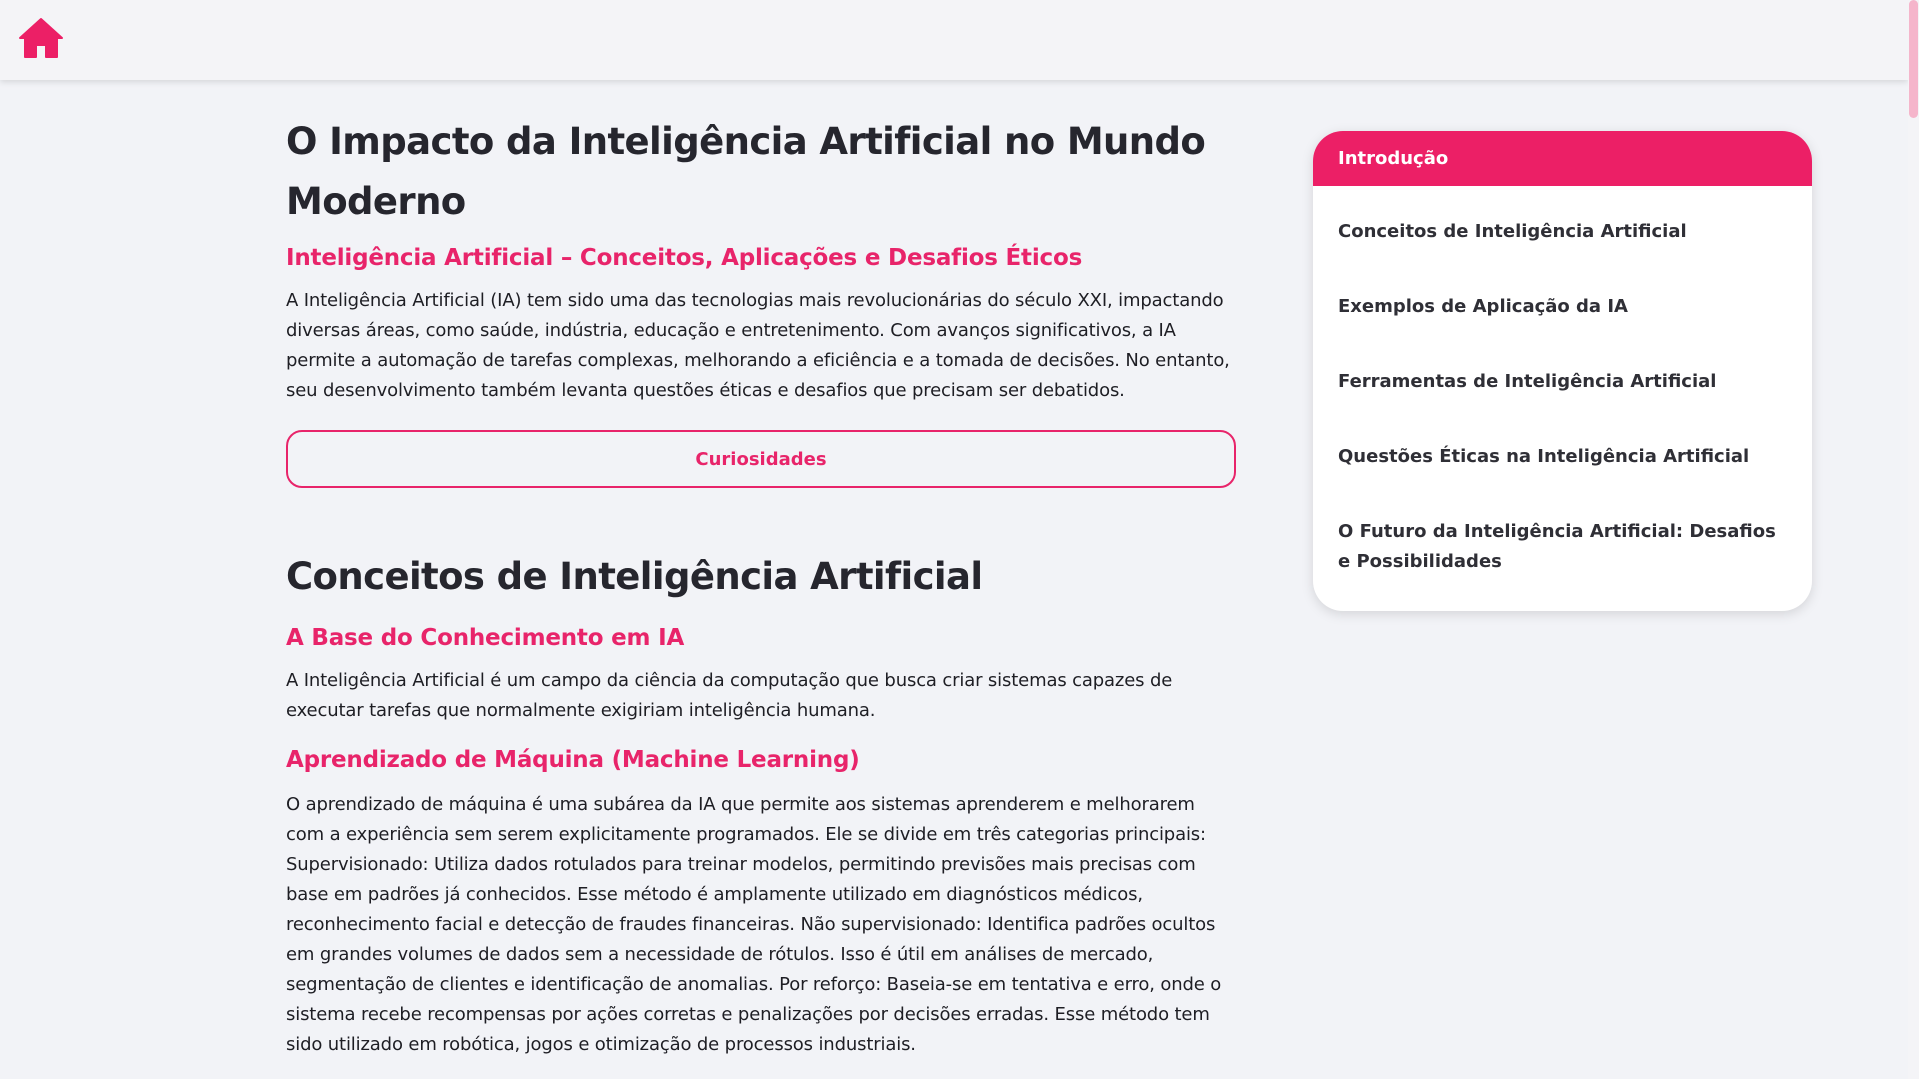  Describe the element at coordinates (1558, 382) in the screenshot. I see `toc-item-tools: Ferramentas de Inteligência Artificial` at that location.